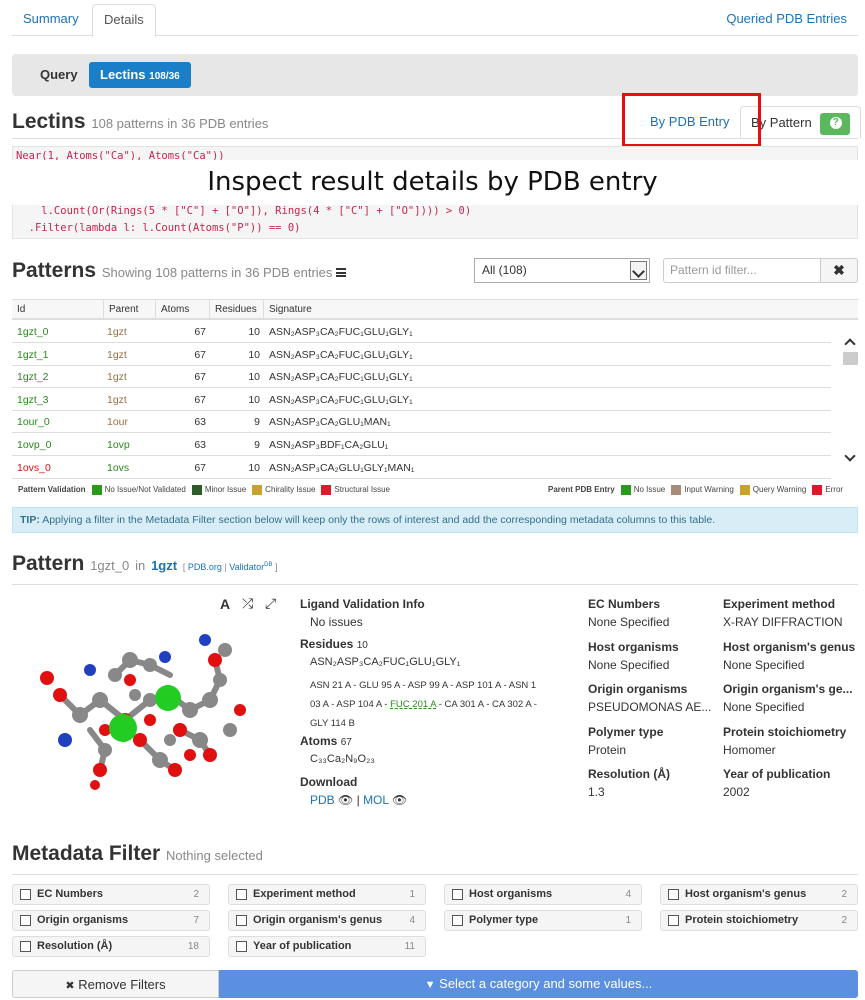 The width and height of the screenshot is (865, 1000). What do you see at coordinates (834, 489) in the screenshot?
I see `legend-item: Error` at bounding box center [834, 489].